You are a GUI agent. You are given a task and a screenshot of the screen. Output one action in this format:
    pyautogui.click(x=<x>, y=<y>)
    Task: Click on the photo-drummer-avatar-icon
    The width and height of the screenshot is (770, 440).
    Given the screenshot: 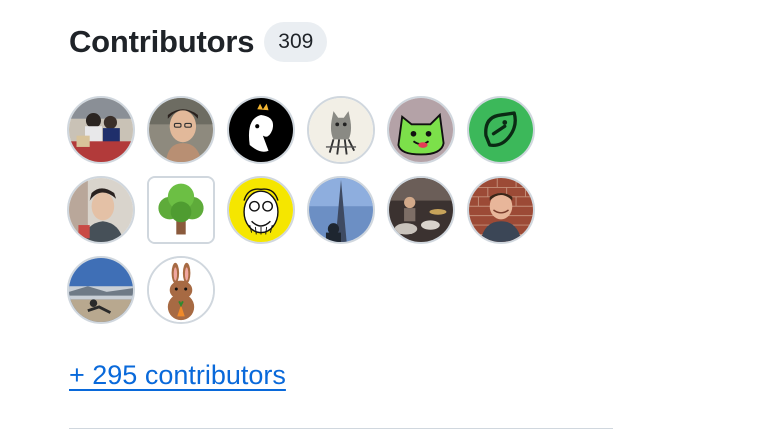 What is the action you would take?
    pyautogui.click(x=421, y=210)
    